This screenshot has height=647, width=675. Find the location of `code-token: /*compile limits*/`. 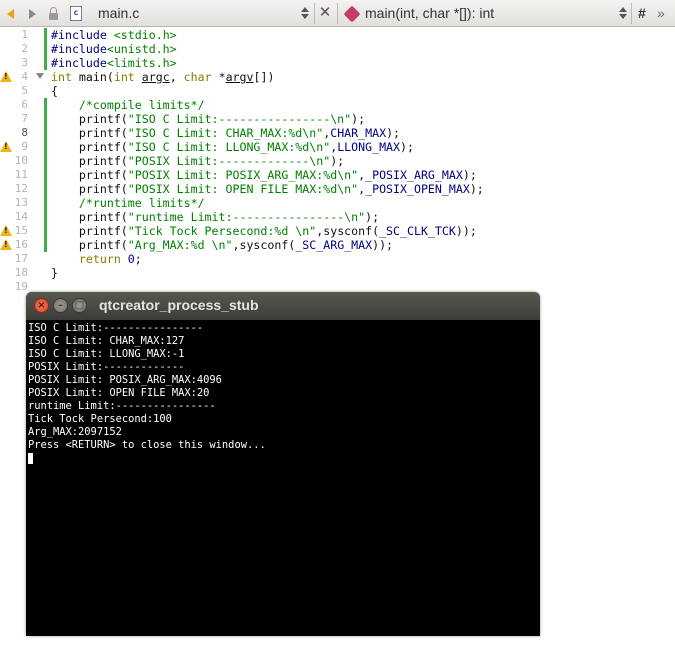

code-token: /*compile limits*/ is located at coordinates (128, 105).